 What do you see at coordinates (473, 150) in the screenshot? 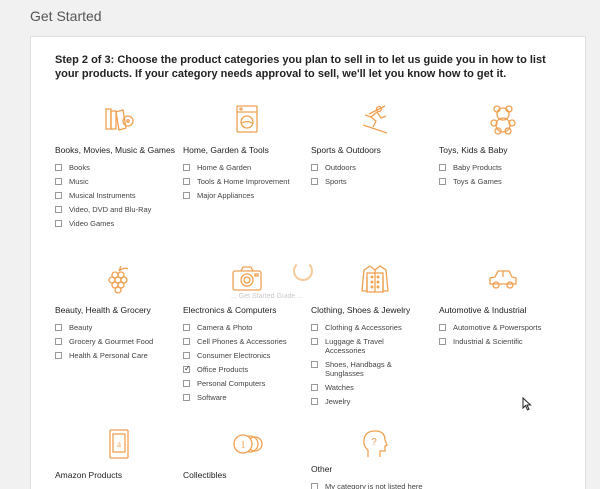
I see `category-title: Toys, Kids & Baby` at bounding box center [473, 150].